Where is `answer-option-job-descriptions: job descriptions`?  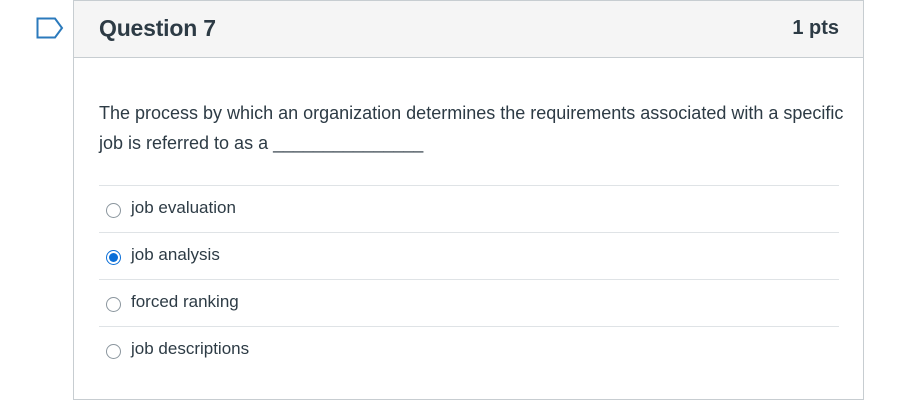 answer-option-job-descriptions: job descriptions is located at coordinates (469, 349).